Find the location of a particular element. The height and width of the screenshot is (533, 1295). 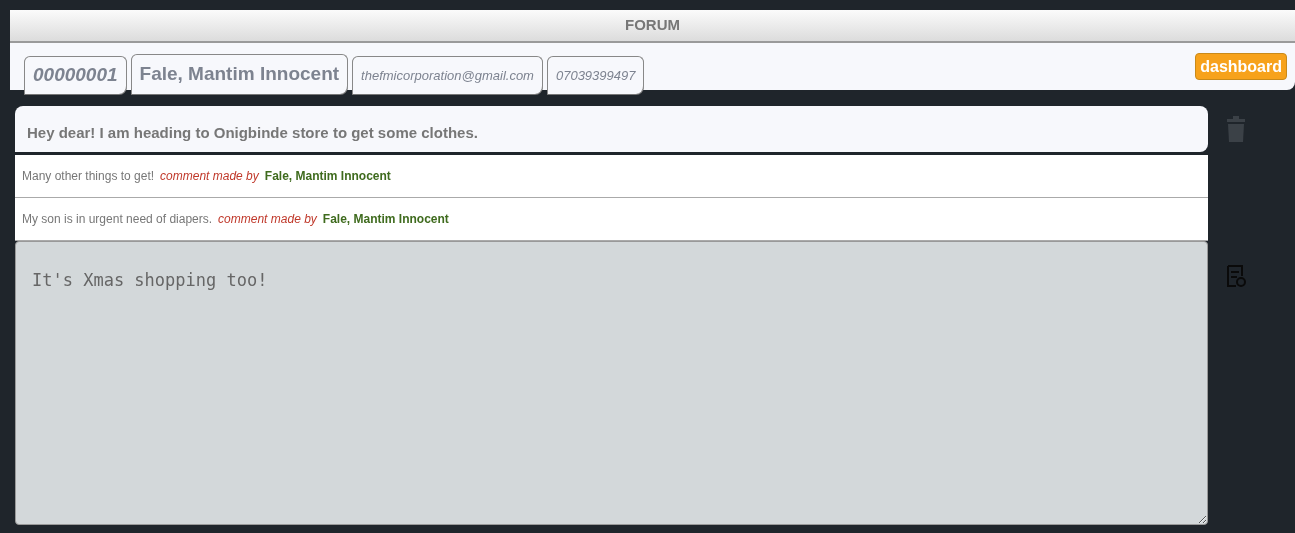

trash-icon is located at coordinates (1235, 129).